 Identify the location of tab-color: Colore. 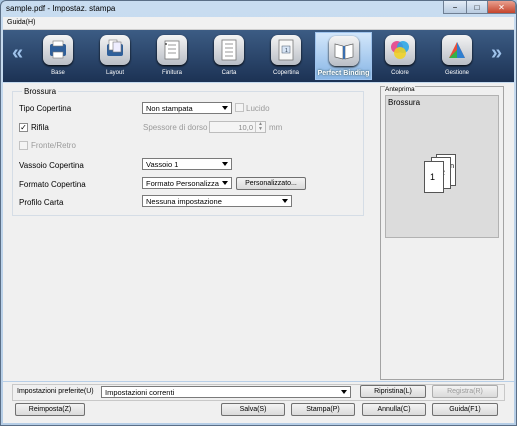
(400, 56).